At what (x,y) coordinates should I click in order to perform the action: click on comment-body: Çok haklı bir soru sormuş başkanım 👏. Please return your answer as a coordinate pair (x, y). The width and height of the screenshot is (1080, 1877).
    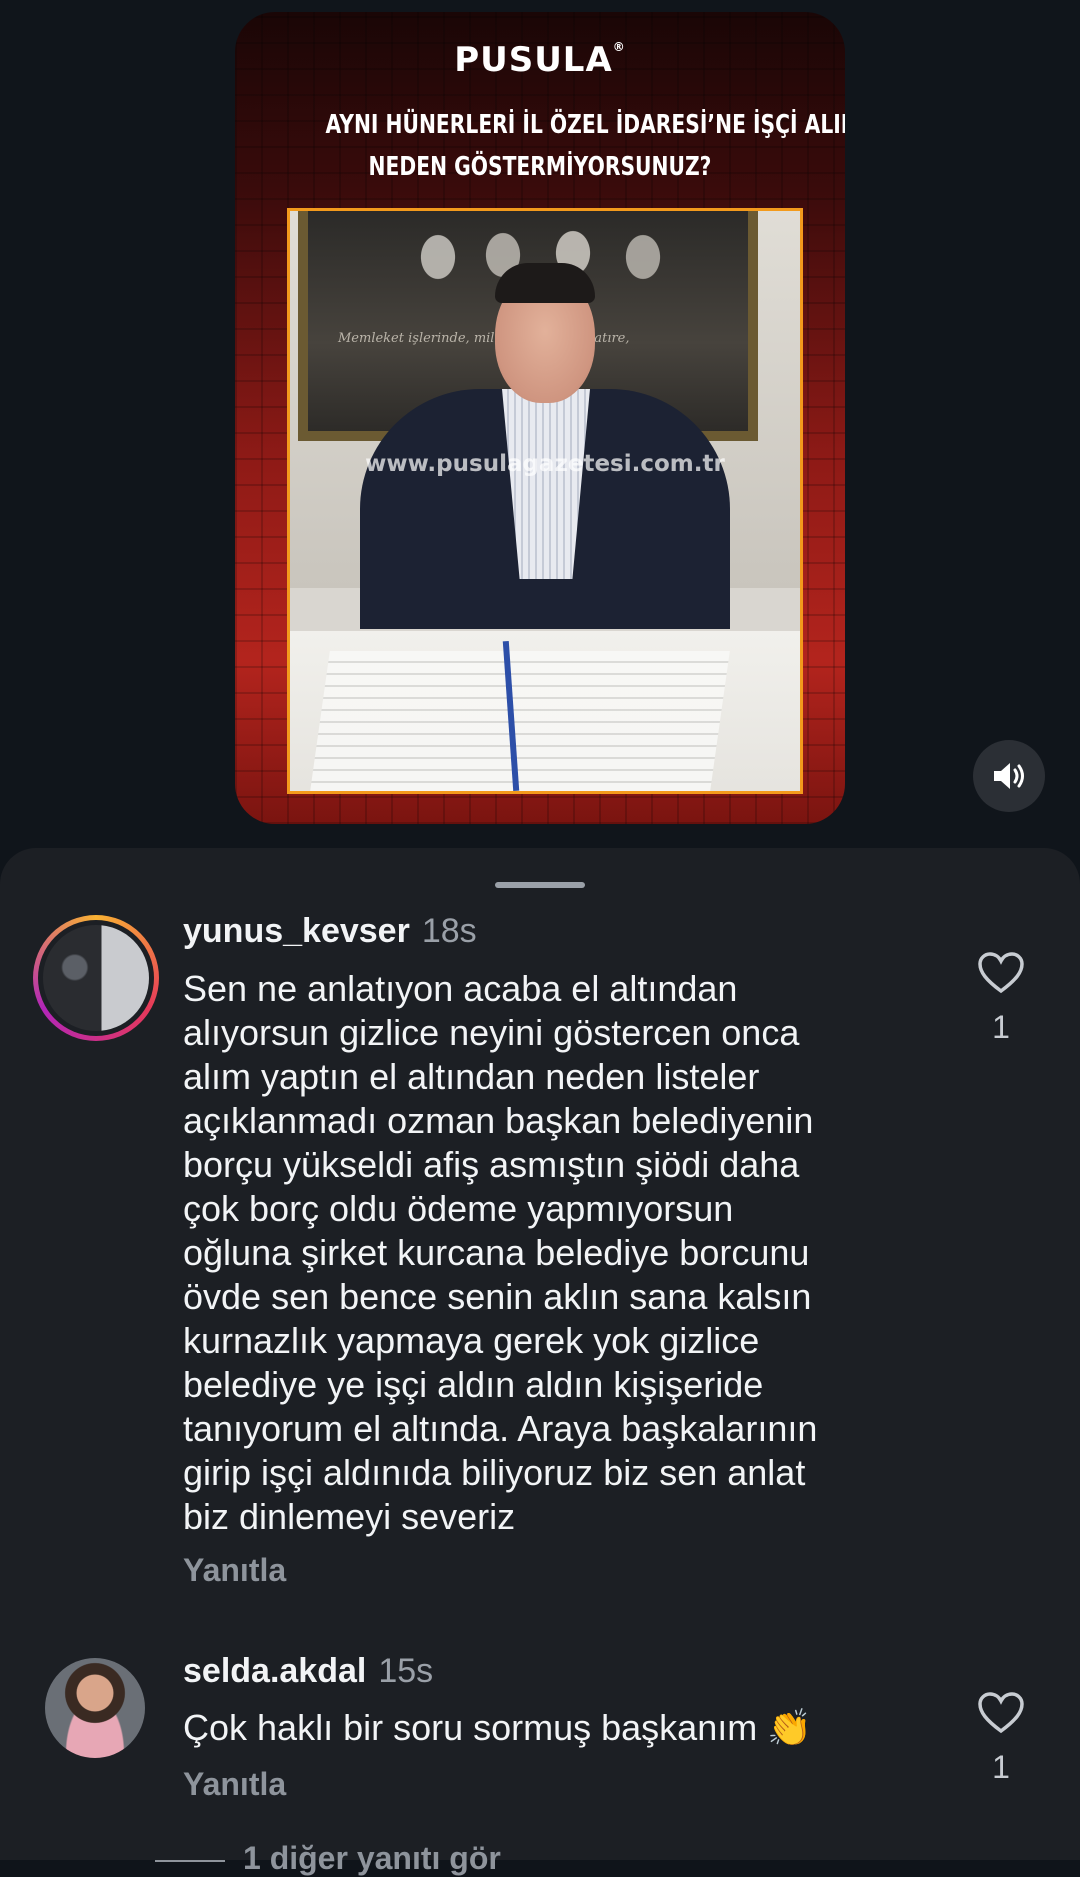
    Looking at the image, I should click on (498, 1727).